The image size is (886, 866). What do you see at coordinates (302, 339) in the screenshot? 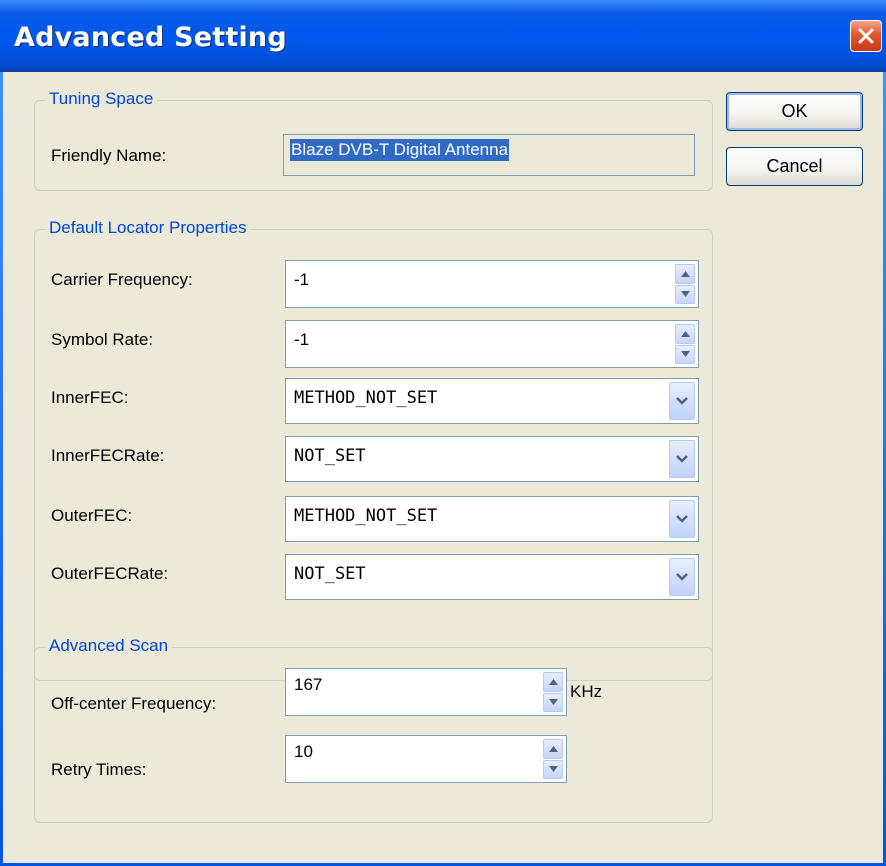
I see `symbol-rate-value: -1` at bounding box center [302, 339].